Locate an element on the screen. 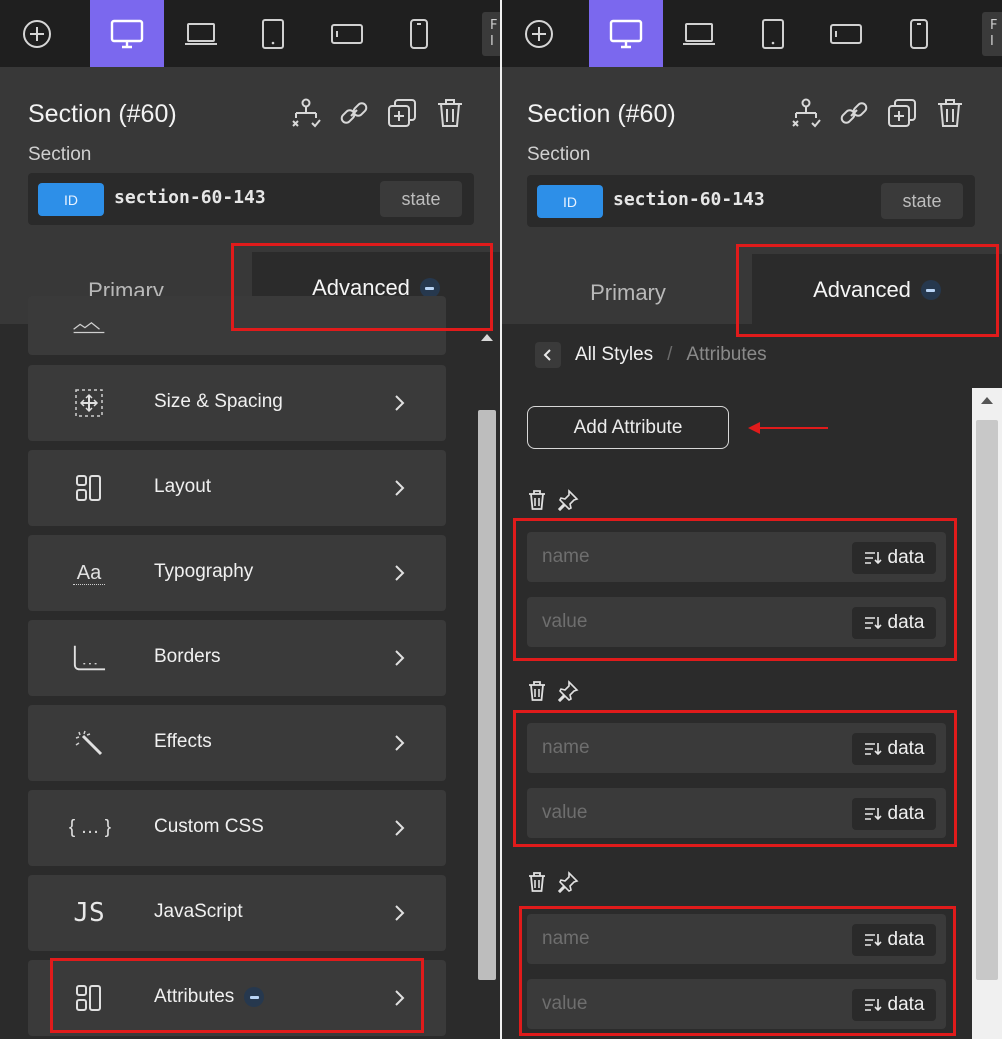 This screenshot has width=1002, height=1039. plus-circle-icon is located at coordinates (539, 33).